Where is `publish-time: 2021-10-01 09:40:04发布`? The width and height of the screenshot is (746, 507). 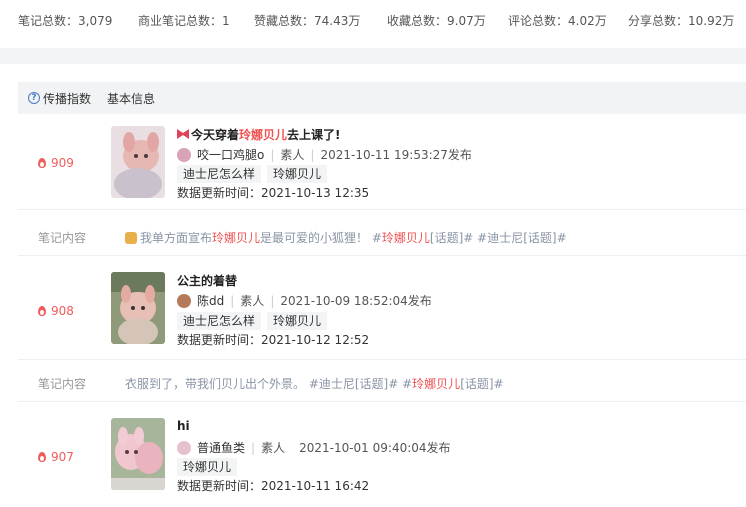 publish-time: 2021-10-01 09:40:04发布 is located at coordinates (375, 448).